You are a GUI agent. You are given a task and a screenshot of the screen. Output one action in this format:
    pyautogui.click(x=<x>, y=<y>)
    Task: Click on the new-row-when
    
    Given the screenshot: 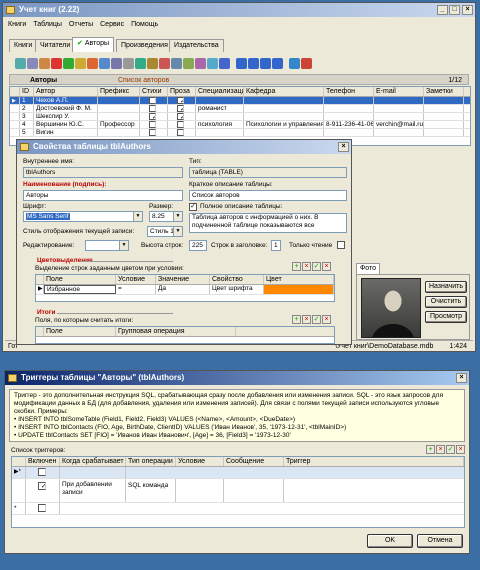 What is the action you would take?
    pyautogui.click(x=93, y=472)
    